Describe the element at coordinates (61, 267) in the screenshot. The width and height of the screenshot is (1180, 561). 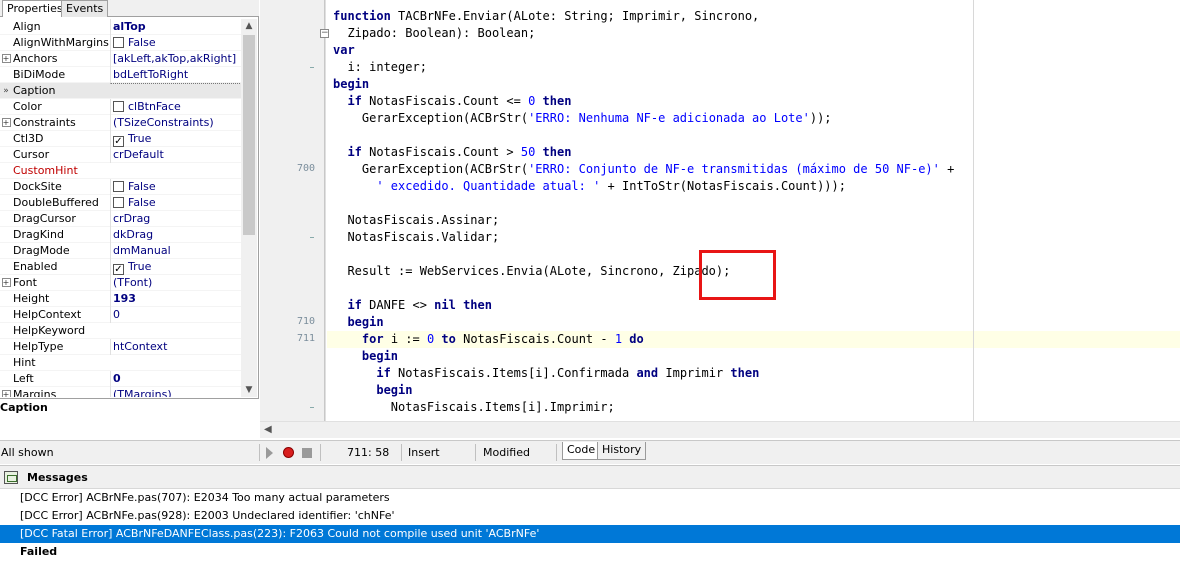
I see `property-name: Enabled` at that location.